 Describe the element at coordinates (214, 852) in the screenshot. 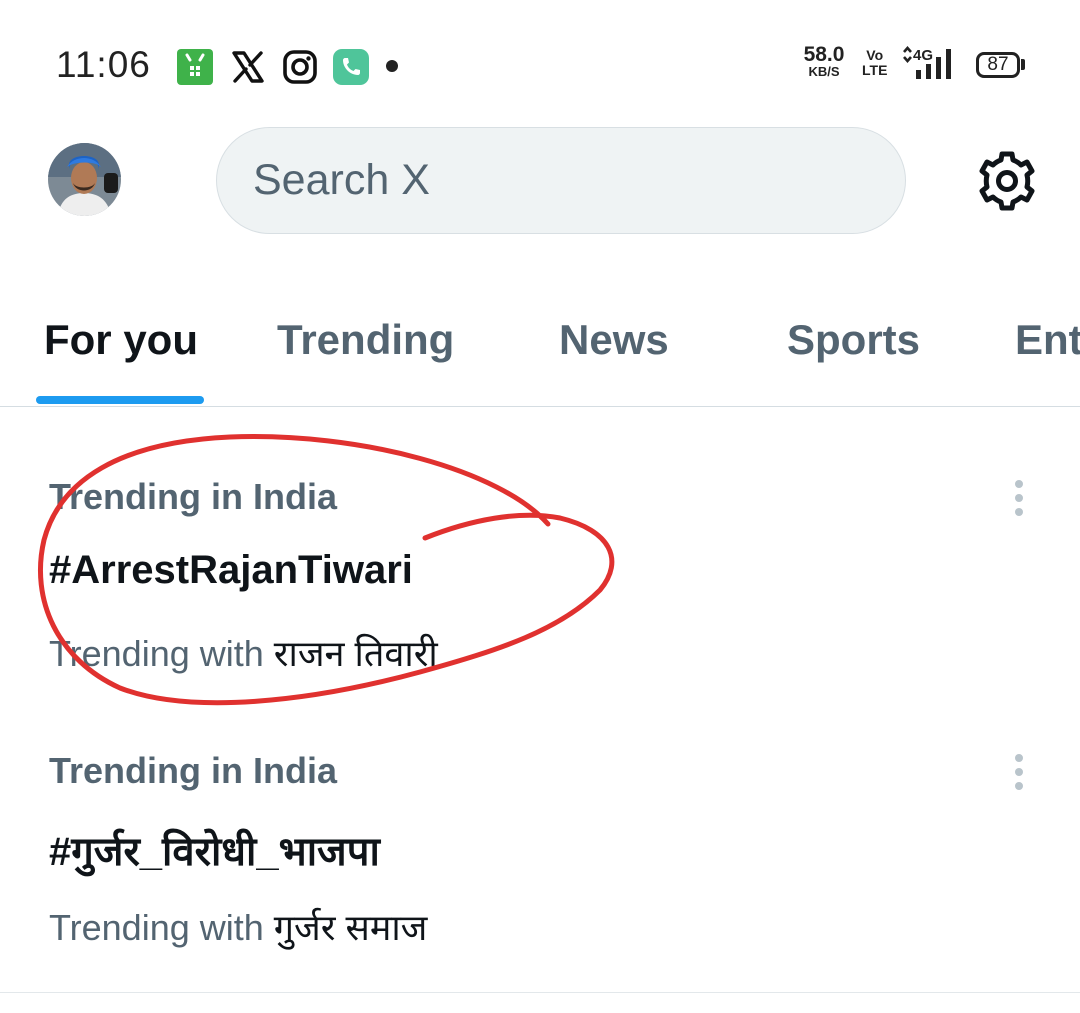

I see `trend-name: #गुर्जर_विरोधी_भाजपा` at that location.